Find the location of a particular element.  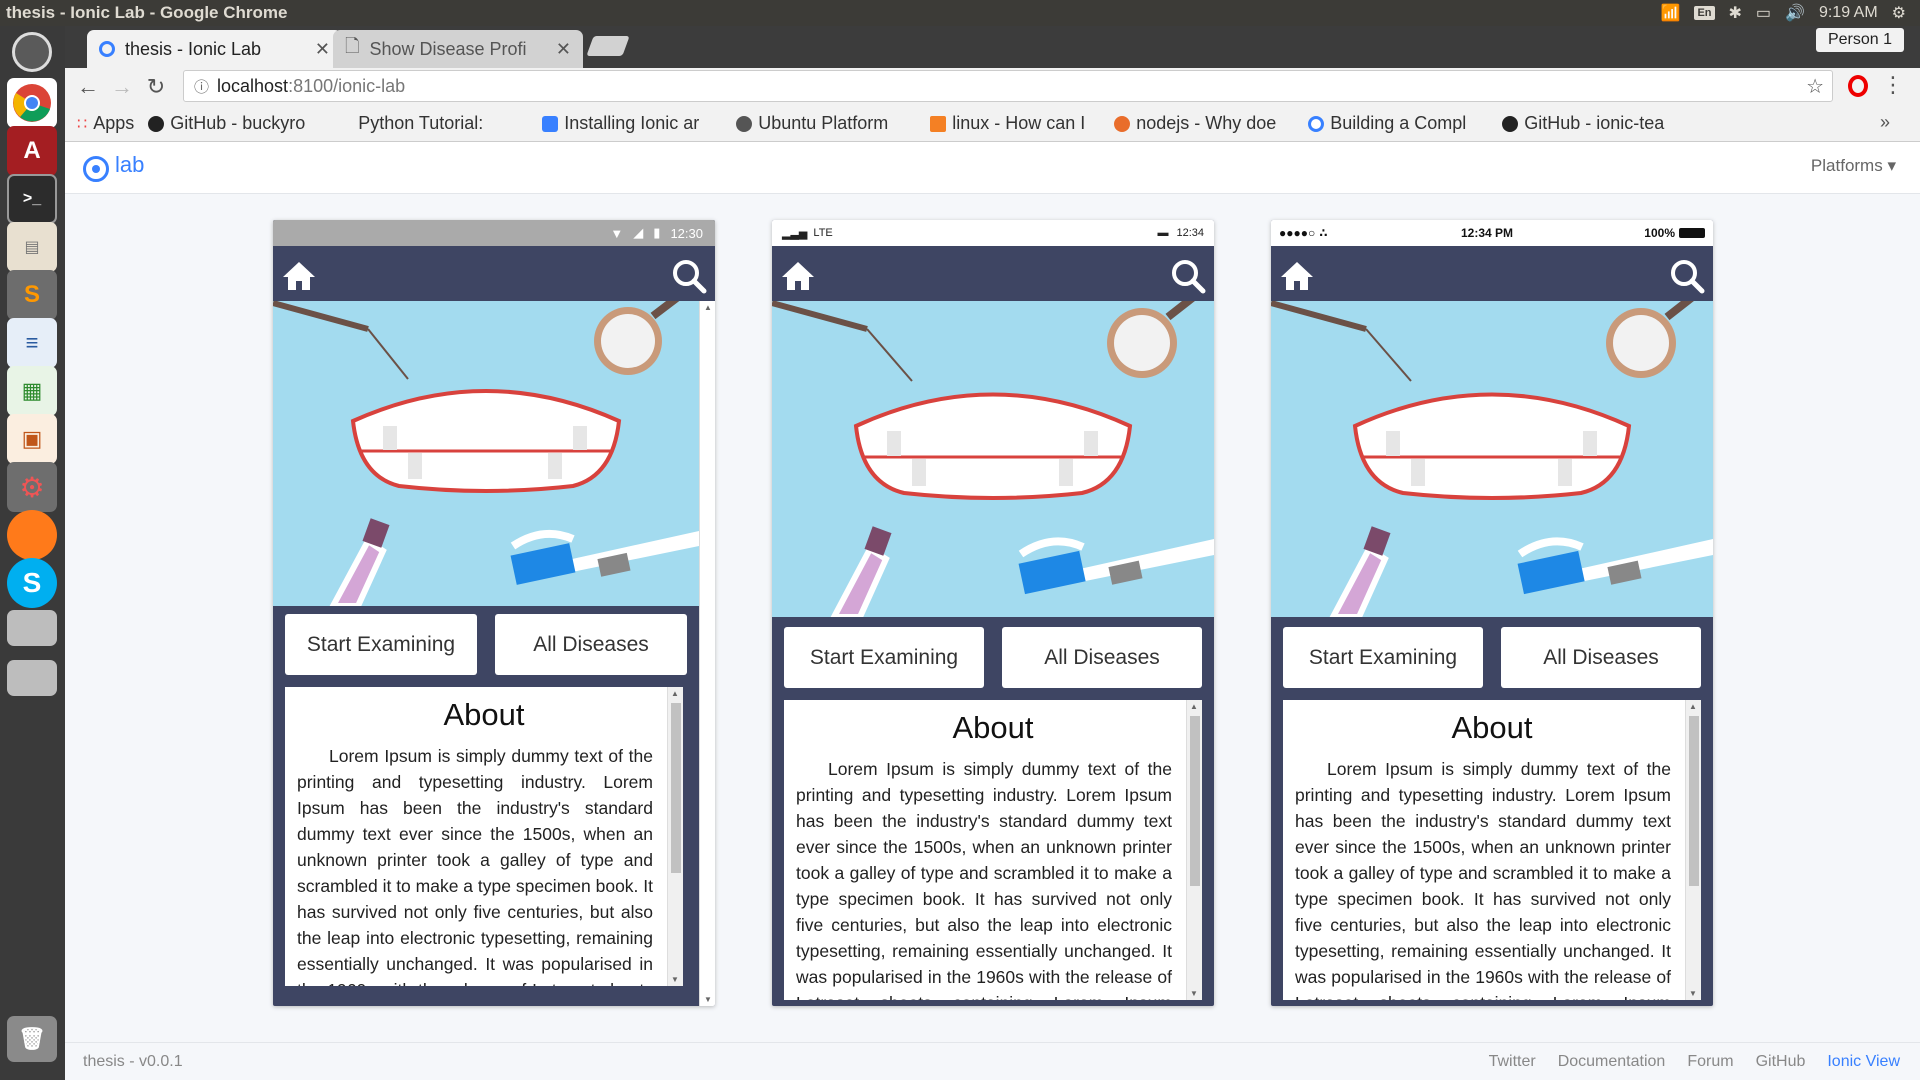

firefox-icon is located at coordinates (32, 535).